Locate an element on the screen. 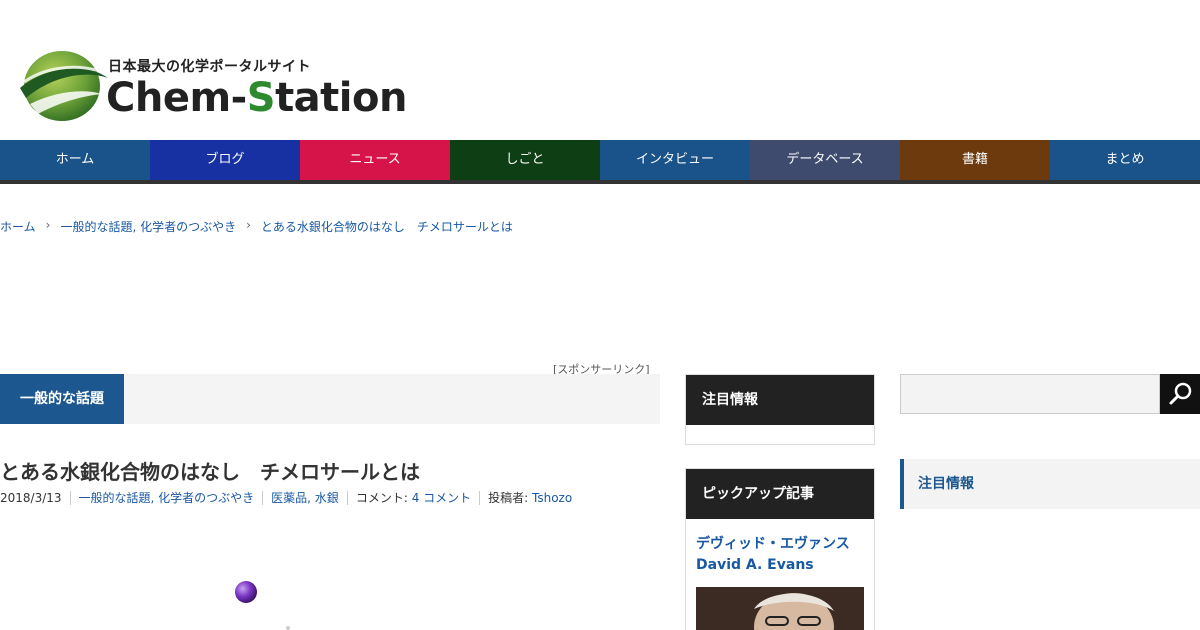 Image resolution: width=1200 pixels, height=630 pixels. portrait-image is located at coordinates (780, 608).